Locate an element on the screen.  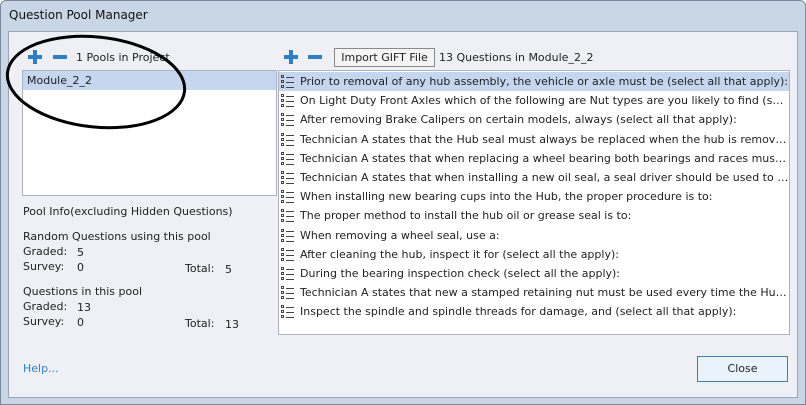
annotation-ellipse is located at coordinates (96, 82).